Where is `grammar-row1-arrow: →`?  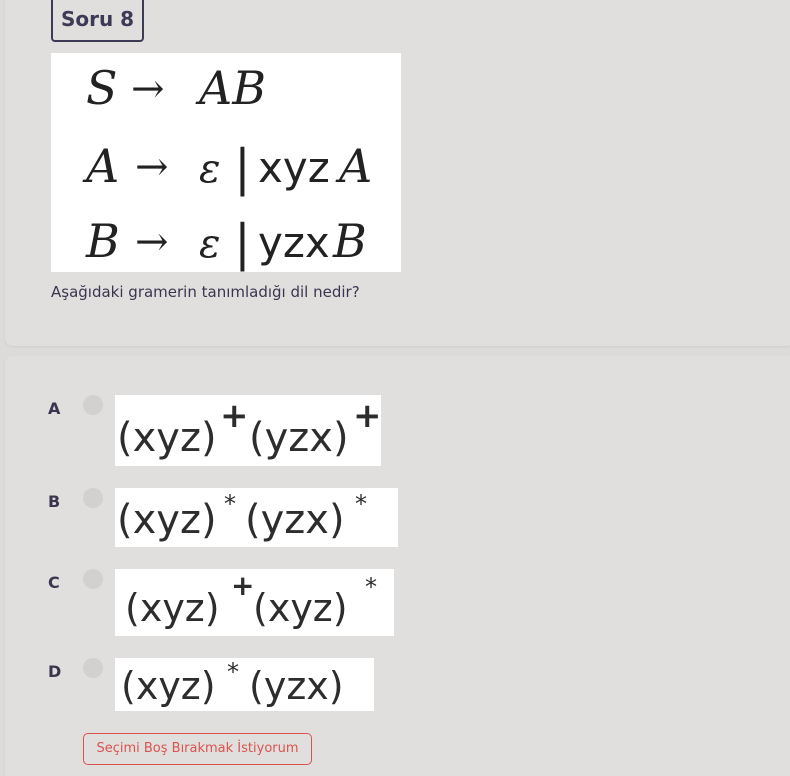 grammar-row1-arrow: → is located at coordinates (148, 89).